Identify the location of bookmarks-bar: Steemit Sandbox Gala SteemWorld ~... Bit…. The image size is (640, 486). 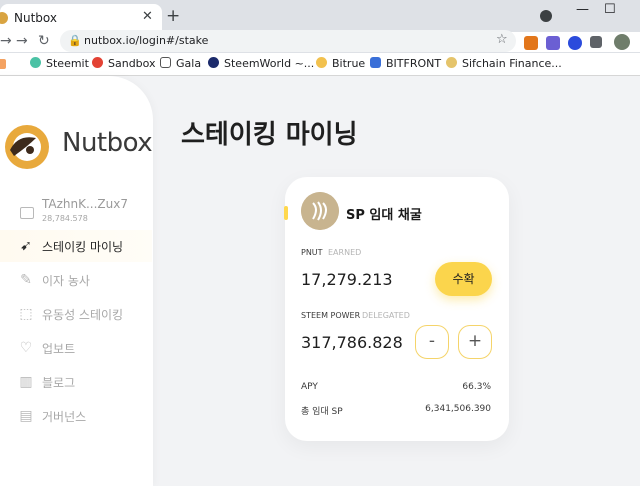
(320, 64).